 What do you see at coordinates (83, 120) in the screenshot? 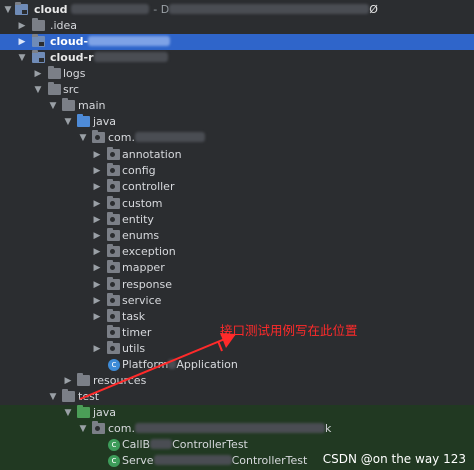
I see `source-folder-icon` at bounding box center [83, 120].